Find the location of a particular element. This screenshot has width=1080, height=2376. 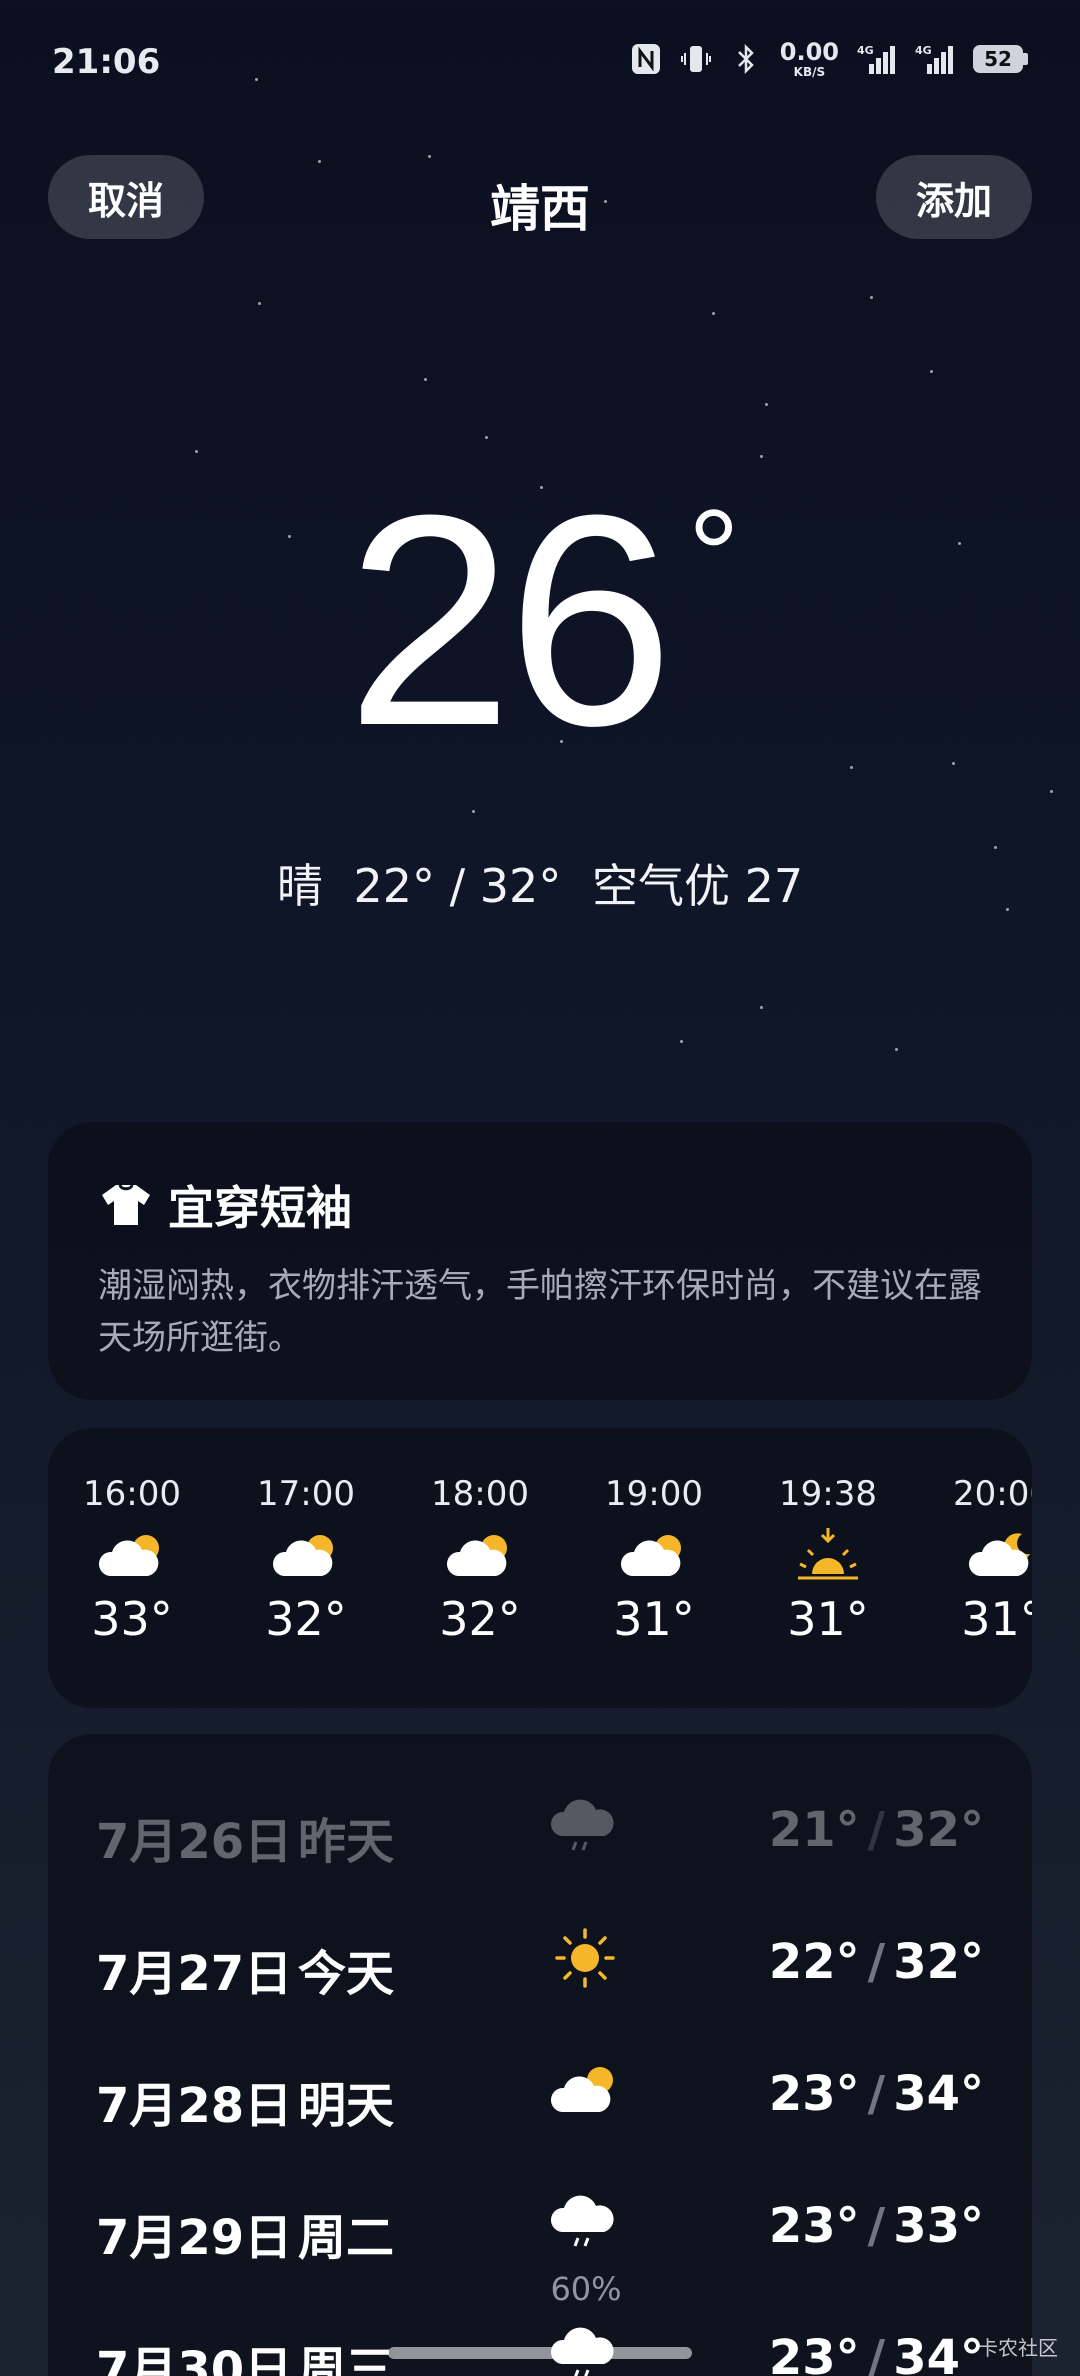

day-name: 明天 is located at coordinates (346, 2106).